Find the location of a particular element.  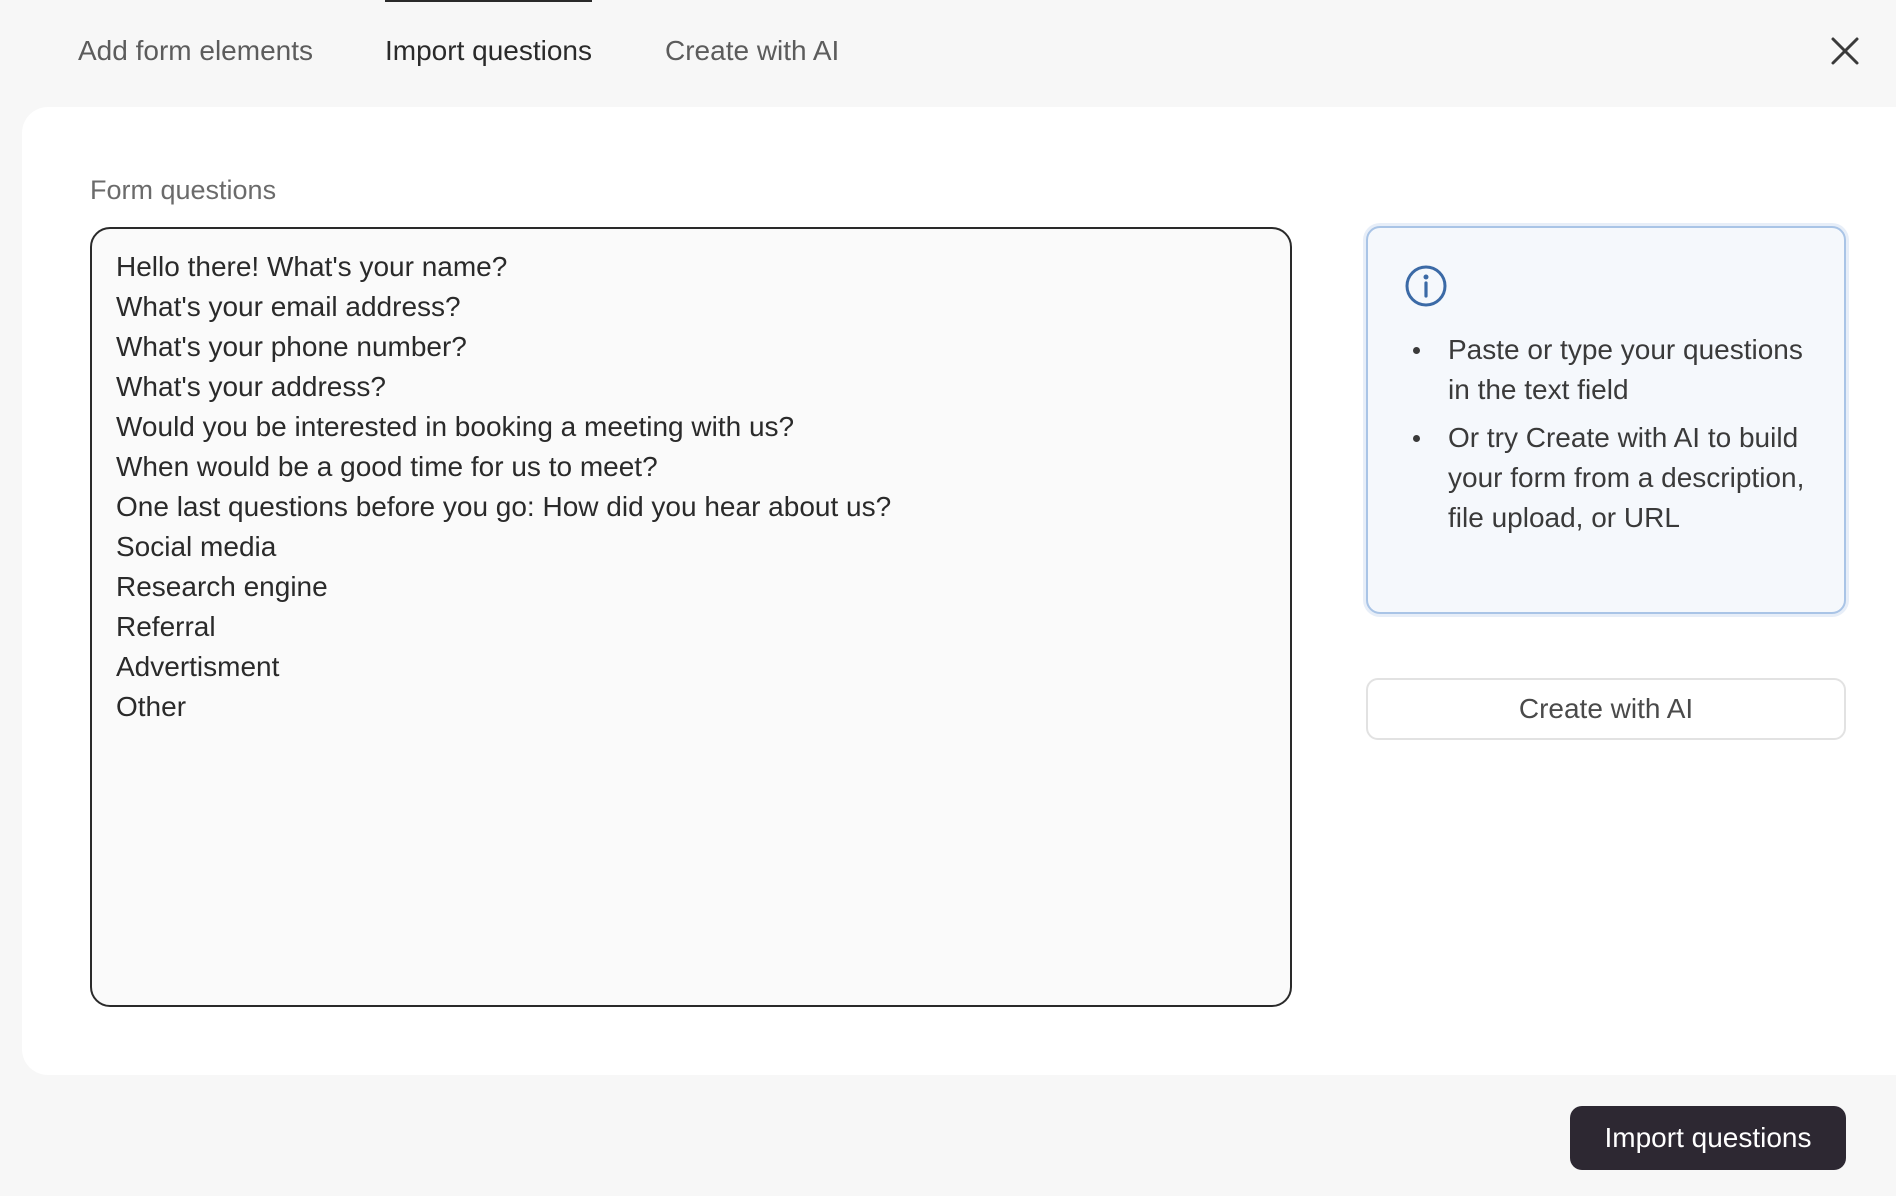

tab-create-with-ai: Create with AI is located at coordinates (752, 52).